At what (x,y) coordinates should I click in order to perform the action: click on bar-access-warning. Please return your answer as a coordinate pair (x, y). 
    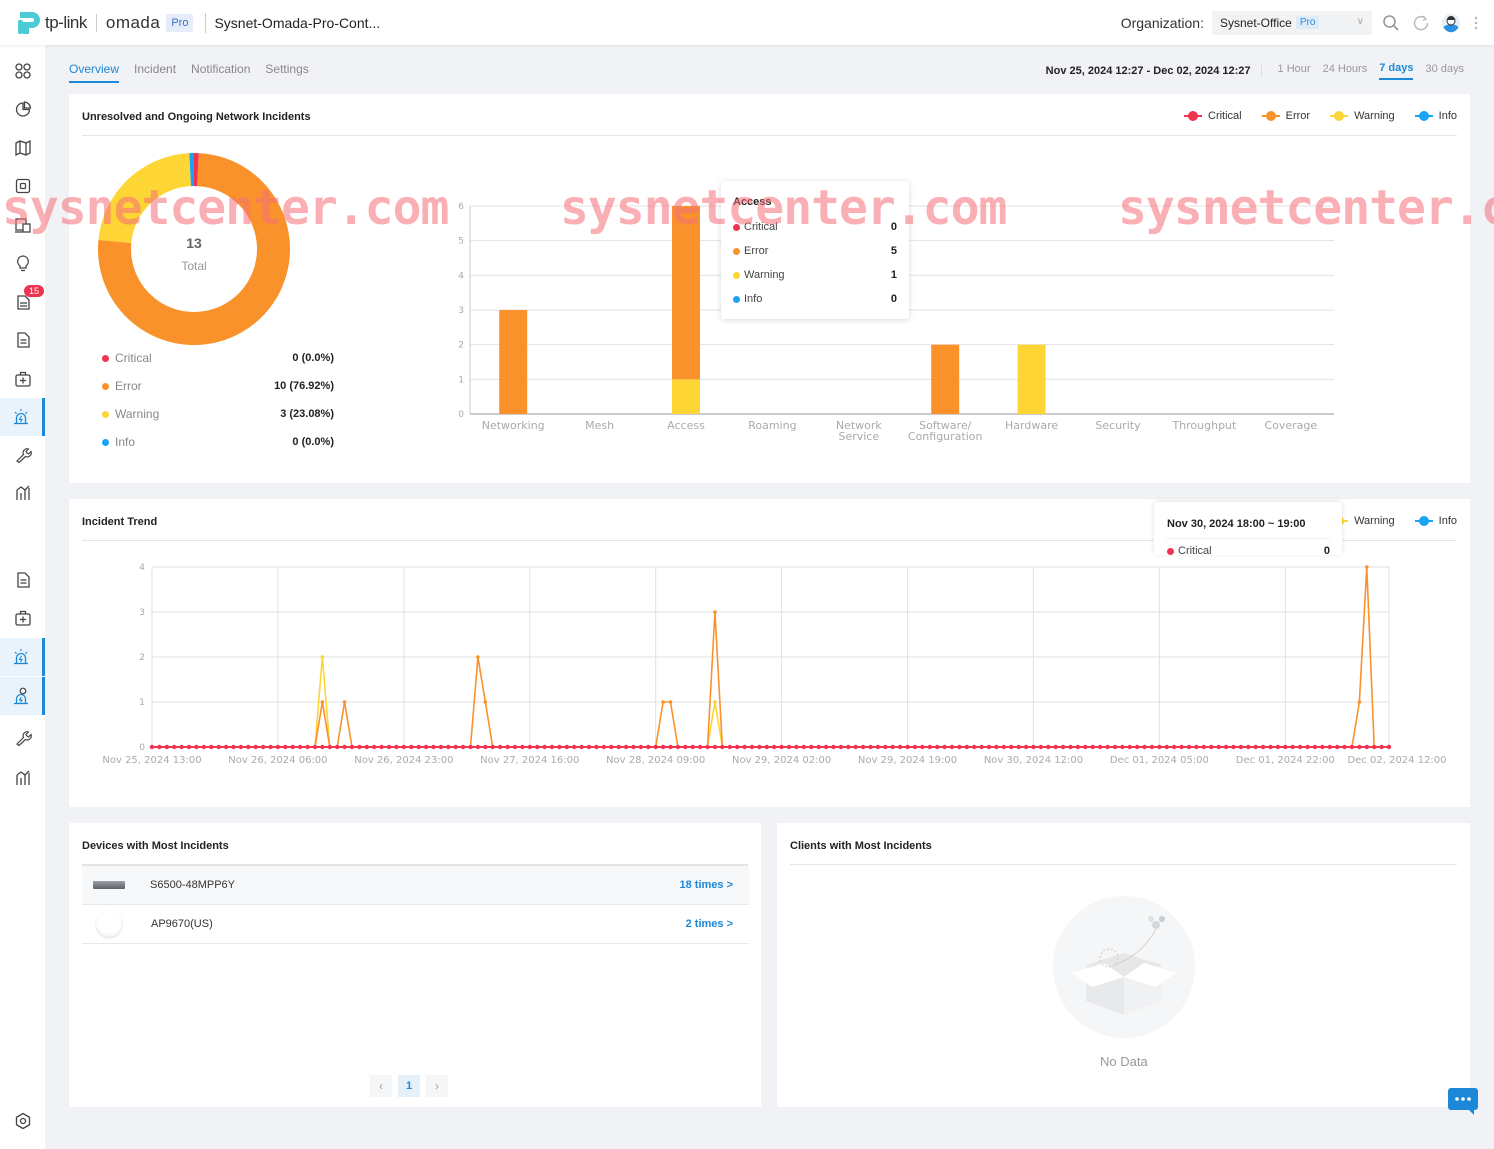
    Looking at the image, I should click on (686, 396).